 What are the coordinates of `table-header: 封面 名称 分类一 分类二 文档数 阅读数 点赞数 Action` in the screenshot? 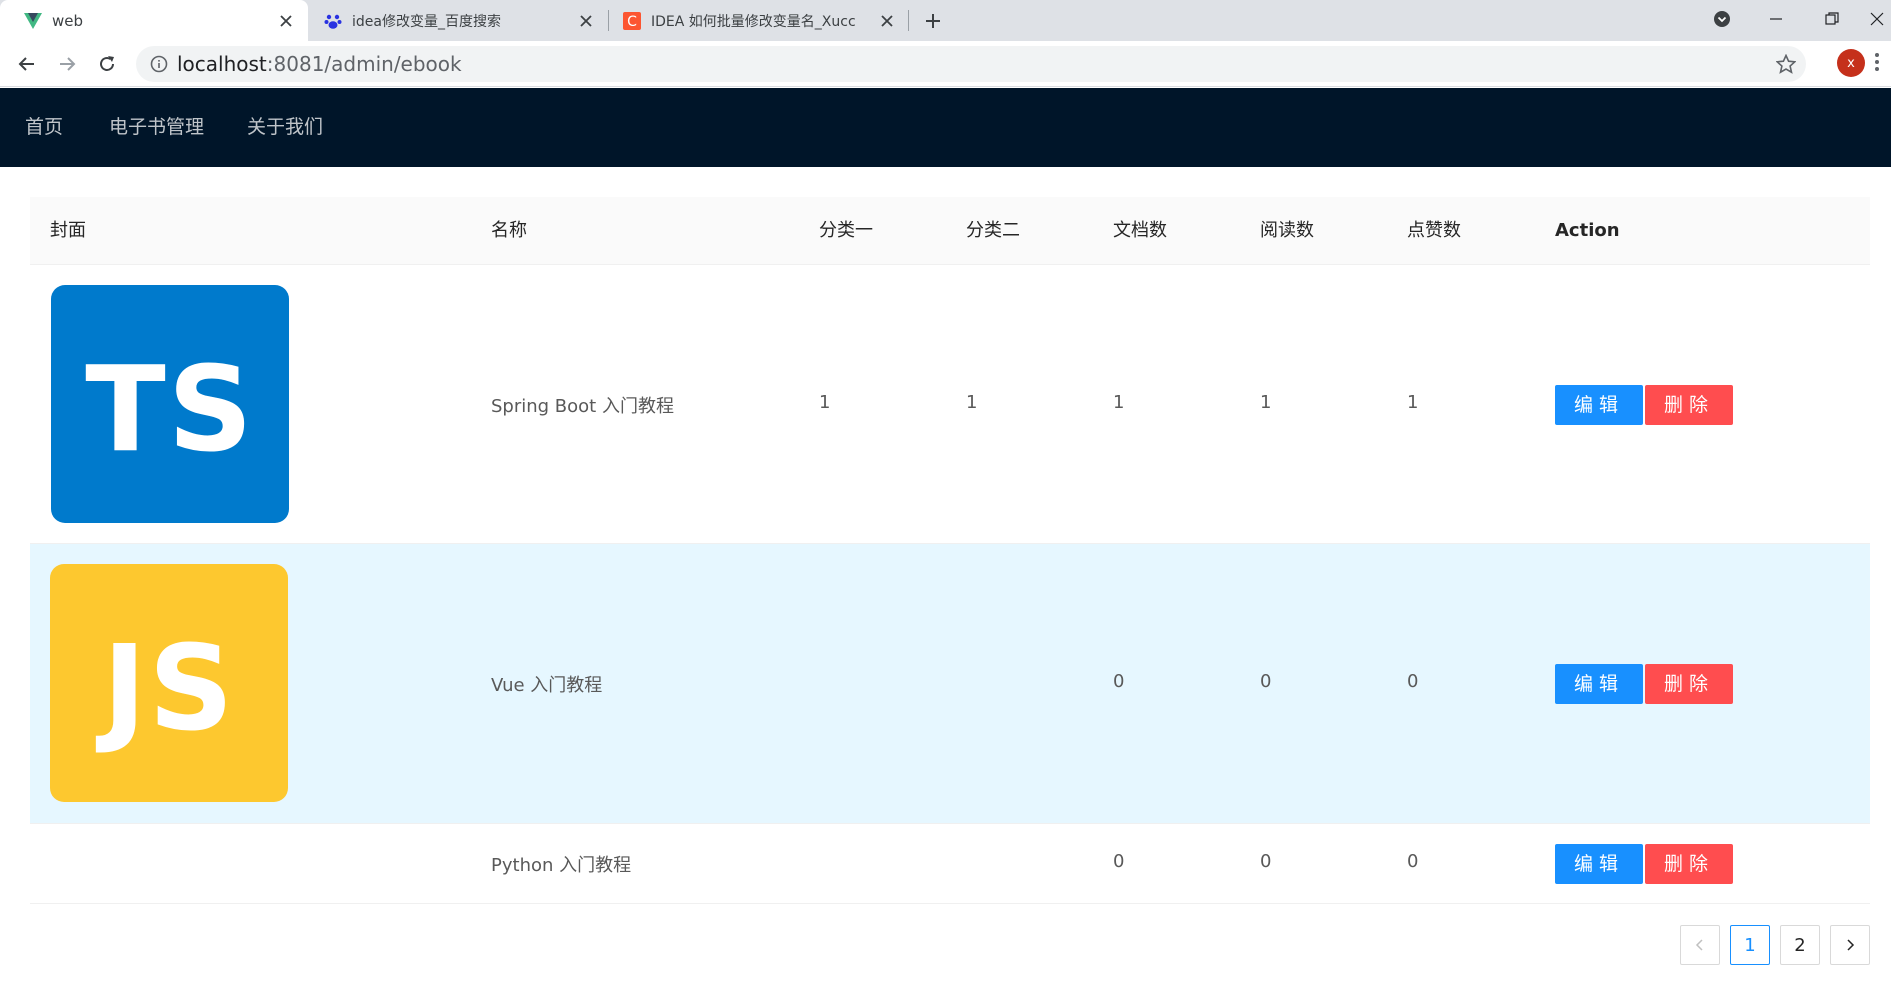 It's located at (950, 231).